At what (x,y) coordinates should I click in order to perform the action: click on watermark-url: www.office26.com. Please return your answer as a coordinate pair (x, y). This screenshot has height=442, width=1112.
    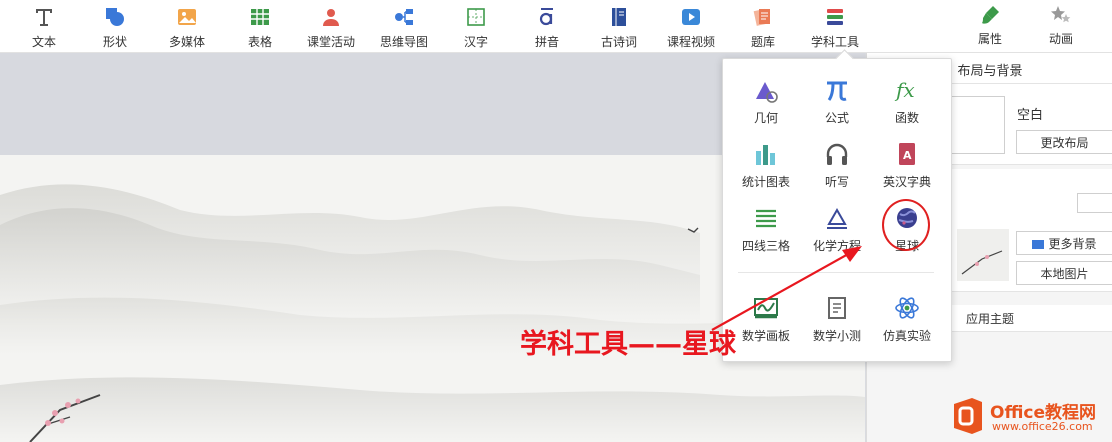
    Looking at the image, I should click on (1042, 426).